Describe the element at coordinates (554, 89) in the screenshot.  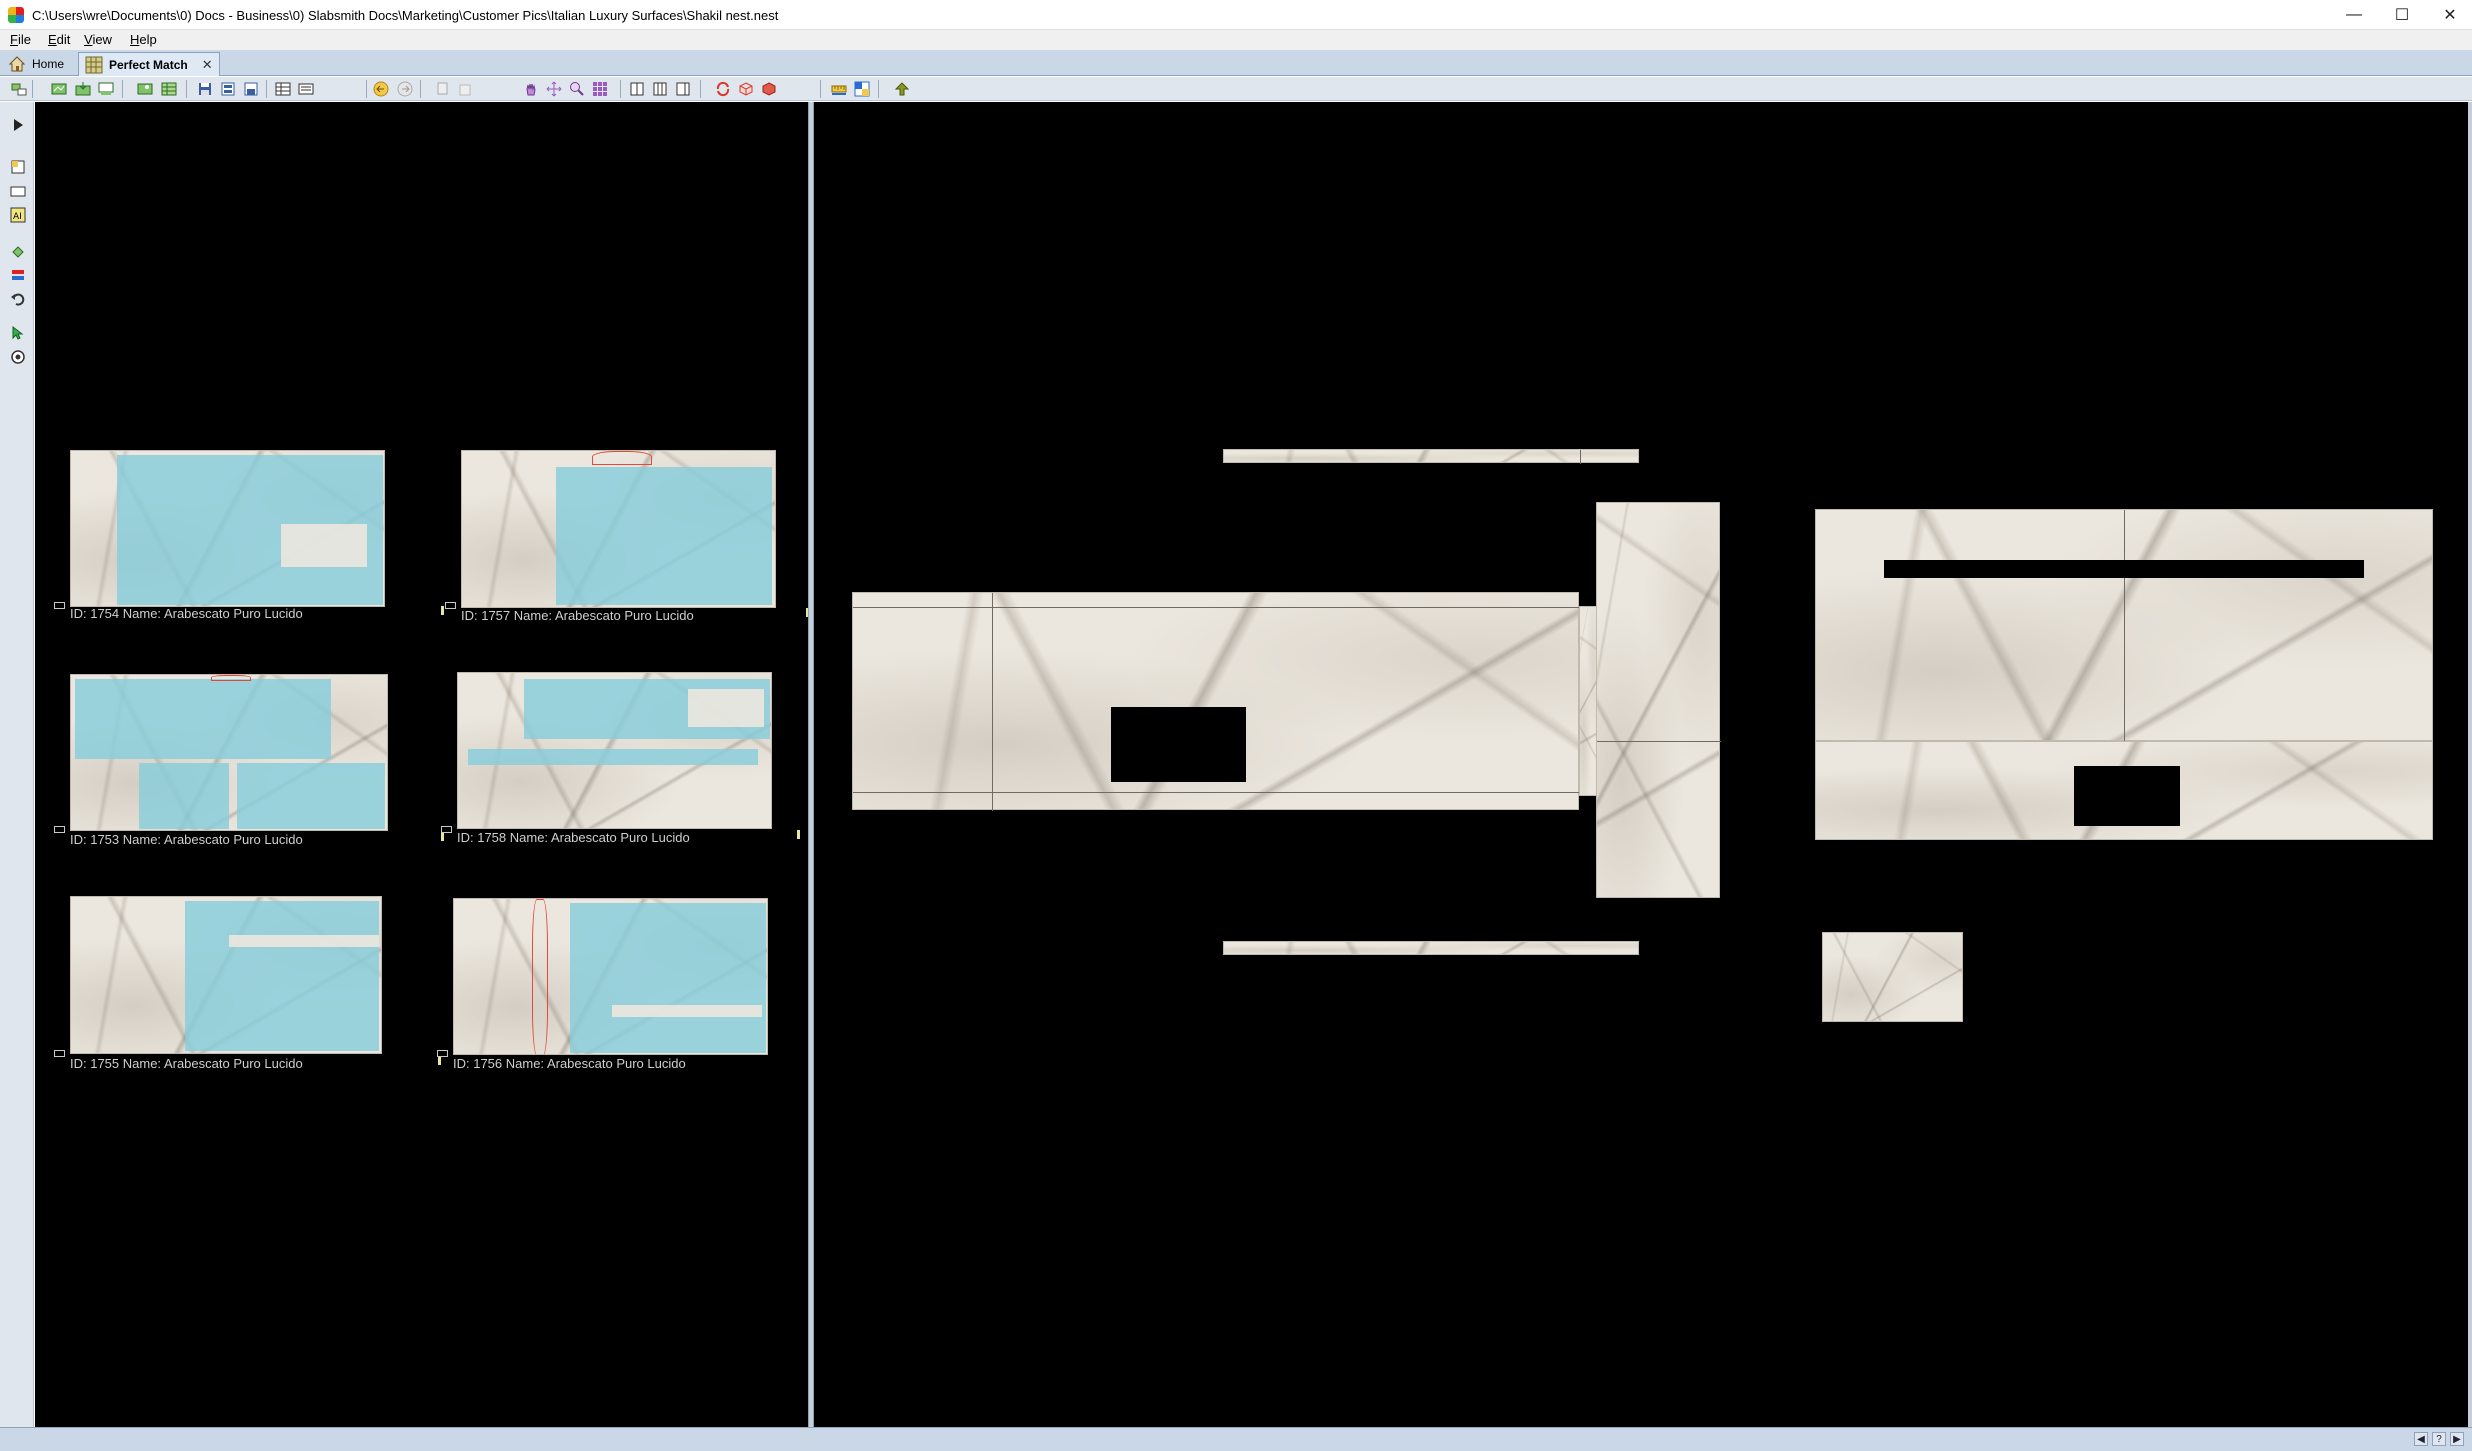
I see `move-tool-icon` at that location.